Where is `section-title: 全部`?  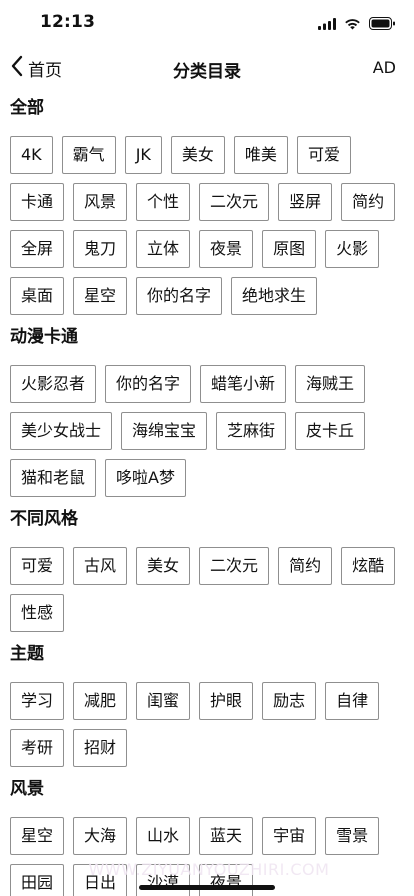
section-title: 全部 is located at coordinates (27, 108).